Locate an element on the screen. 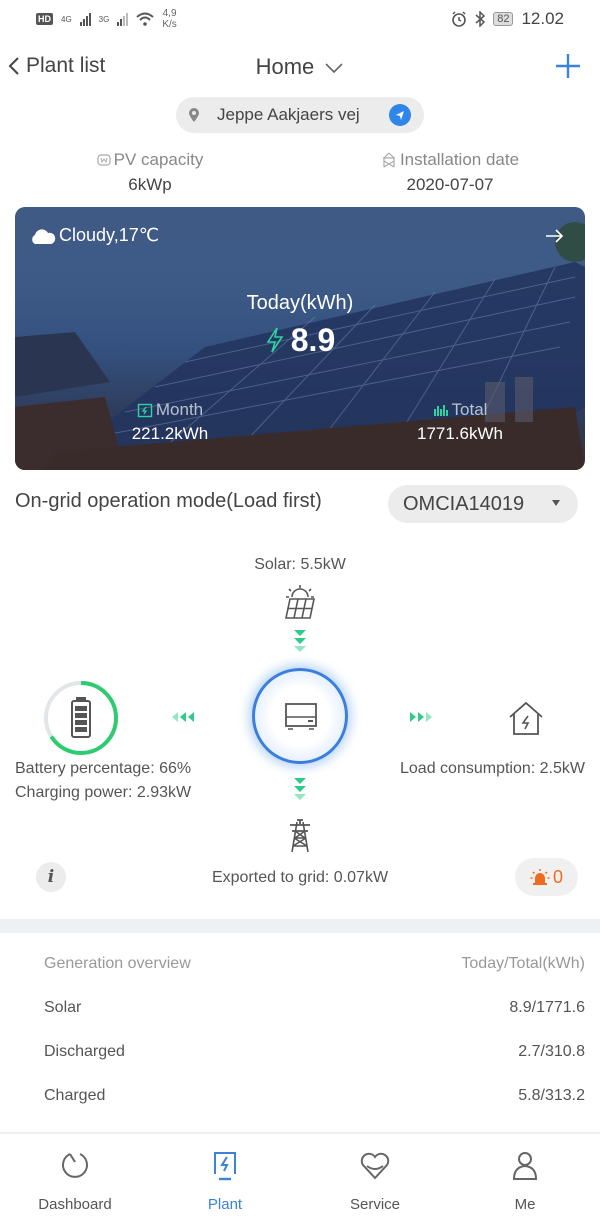  navigation-arrow-icon is located at coordinates (400, 115).